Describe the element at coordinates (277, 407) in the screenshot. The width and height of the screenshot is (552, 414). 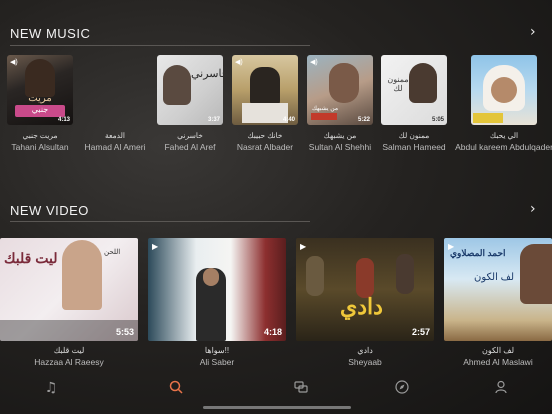
I see `home-indicator` at that location.